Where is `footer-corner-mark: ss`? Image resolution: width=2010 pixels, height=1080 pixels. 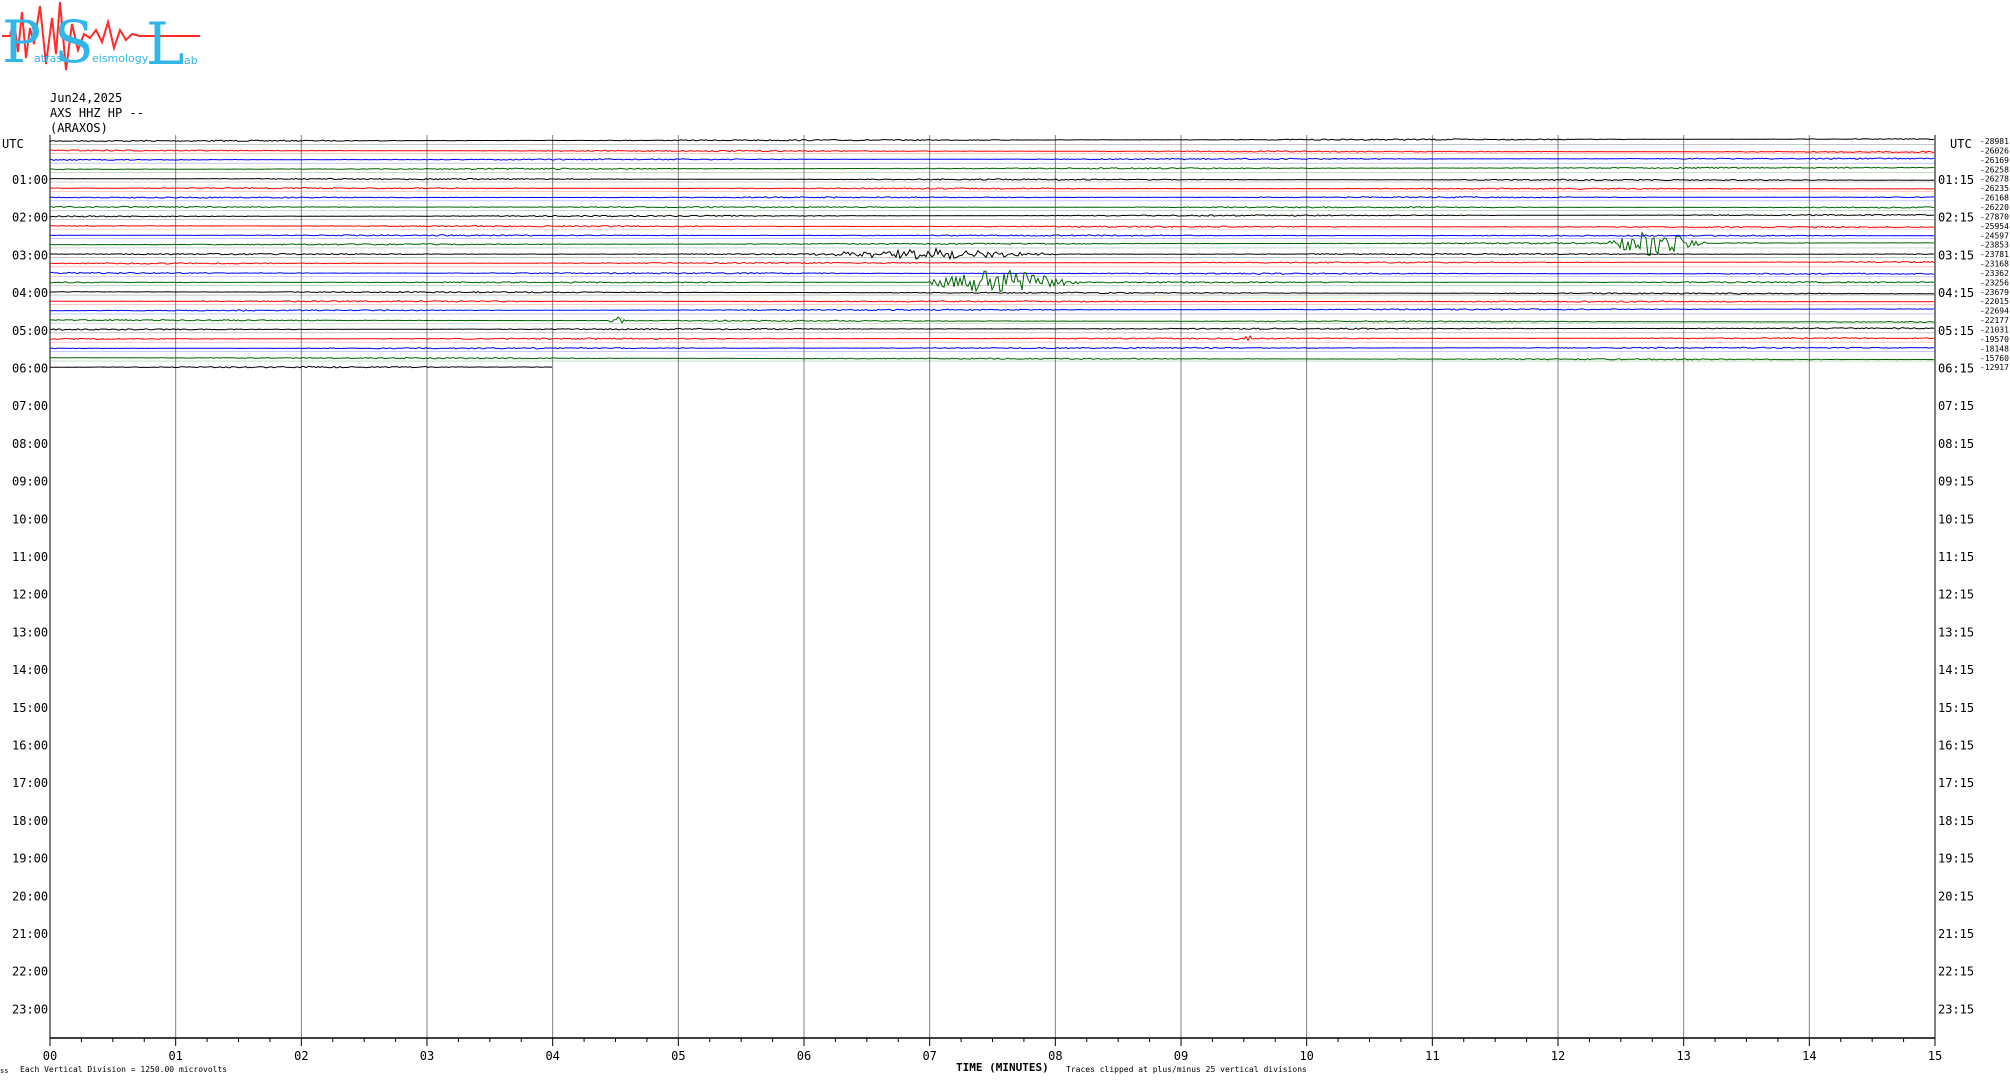 footer-corner-mark: ss is located at coordinates (4, 1071).